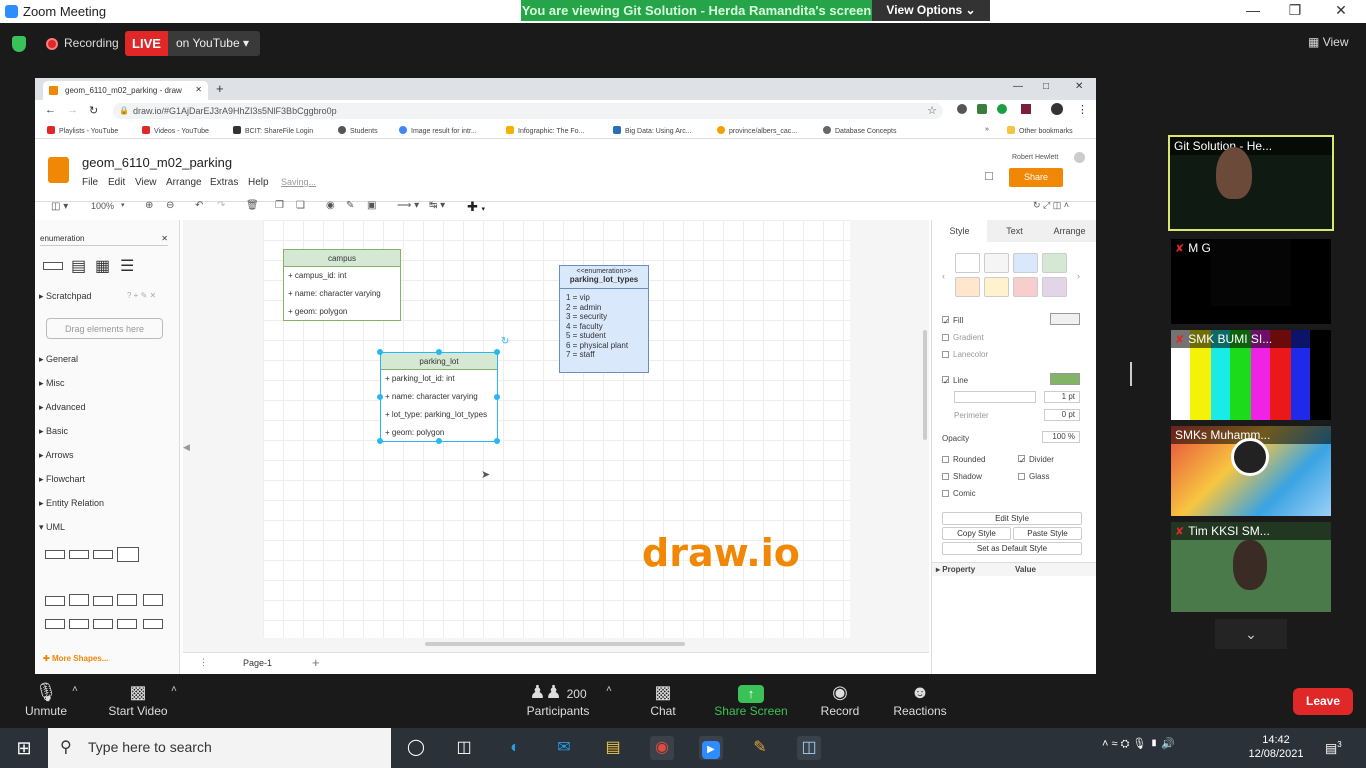  What do you see at coordinates (71, 503) in the screenshot?
I see `library-entity-relation: ▸ Entity Relation` at bounding box center [71, 503].